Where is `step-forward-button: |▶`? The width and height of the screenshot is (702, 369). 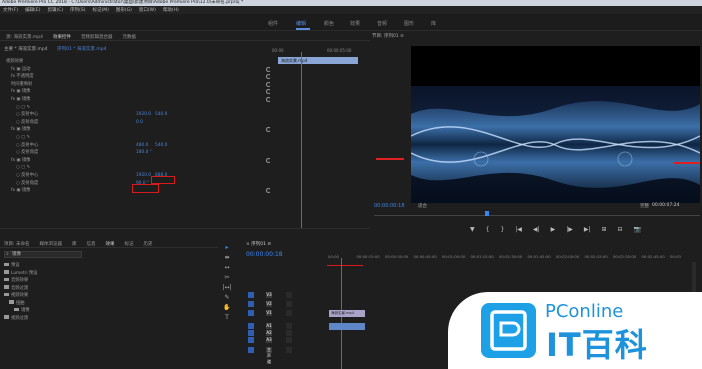
step-forward-button: |▶ is located at coordinates (569, 229).